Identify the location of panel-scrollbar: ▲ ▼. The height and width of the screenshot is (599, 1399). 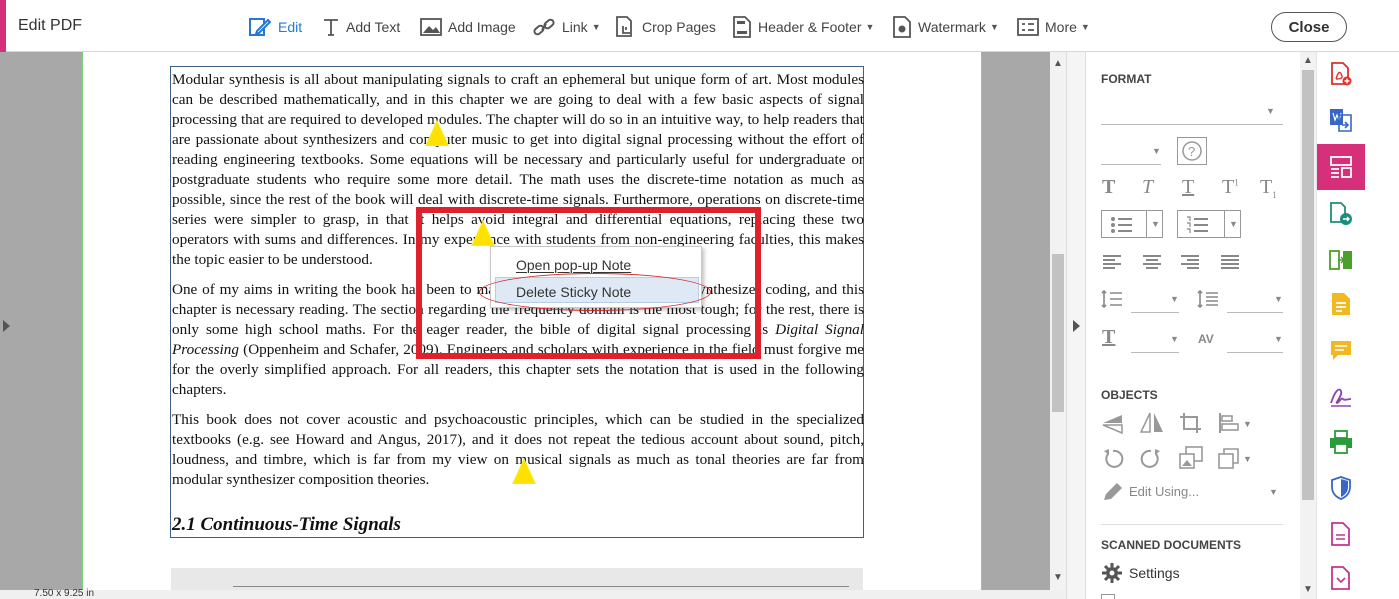
(1308, 325).